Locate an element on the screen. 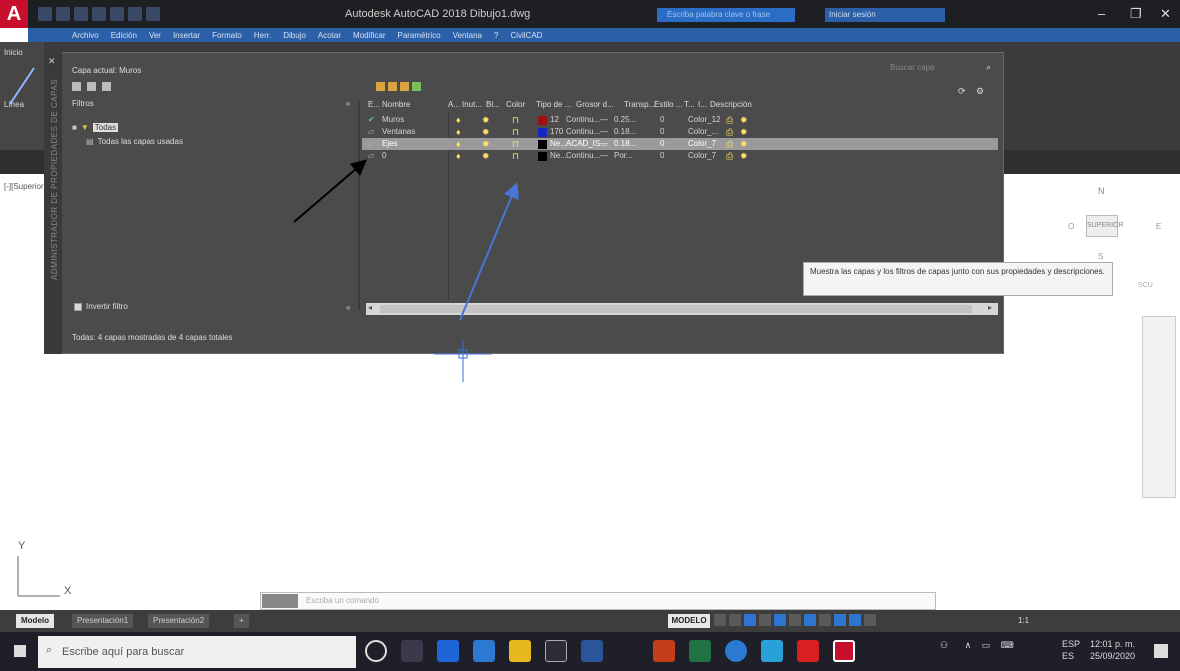 Image resolution: width=1180 pixels, height=671 pixels. annotation-scale: 1:1 is located at coordinates (1023, 620).